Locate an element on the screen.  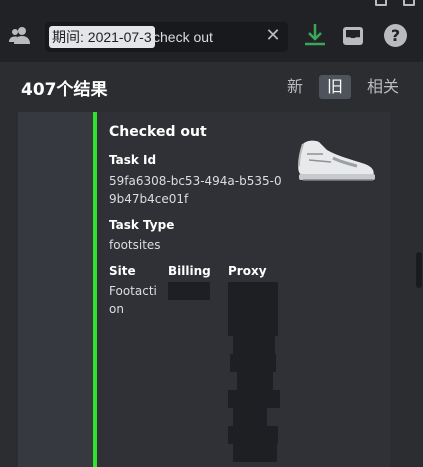
inbox-icon is located at coordinates (353, 36).